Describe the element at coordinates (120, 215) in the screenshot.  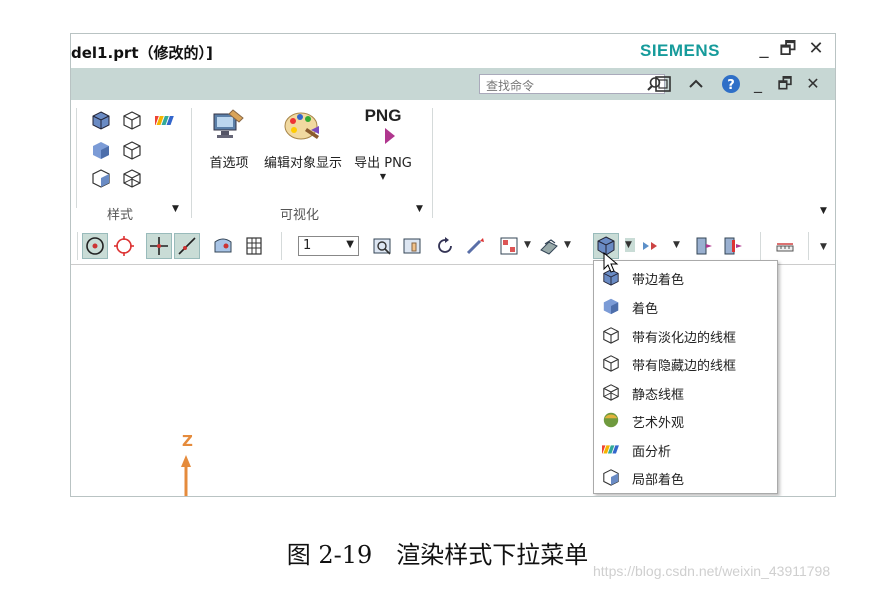
I see `style-group-label: 样式` at that location.